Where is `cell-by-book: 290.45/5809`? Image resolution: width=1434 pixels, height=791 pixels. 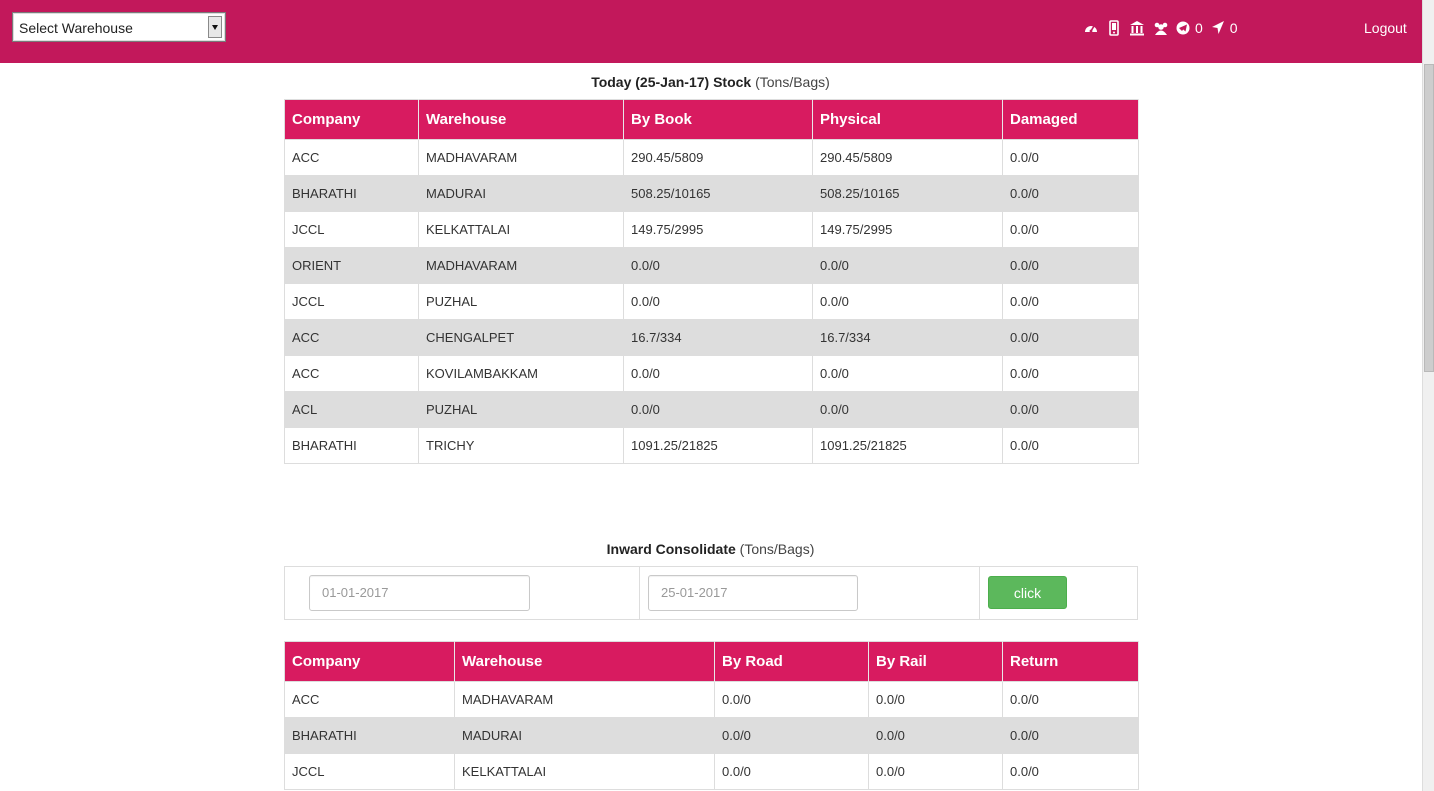 cell-by-book: 290.45/5809 is located at coordinates (718, 157).